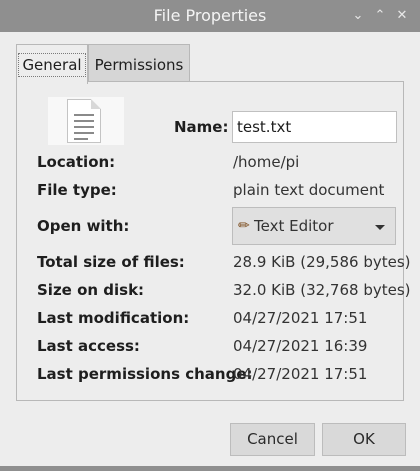  Describe the element at coordinates (402, 16) in the screenshot. I see `close-icon: ✕` at that location.